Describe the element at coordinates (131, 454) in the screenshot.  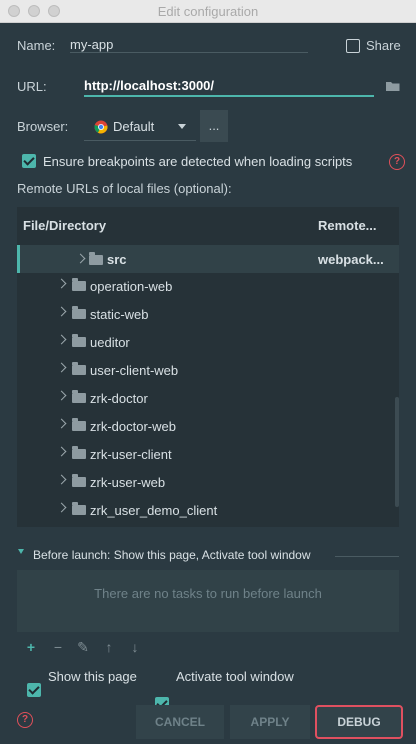
I see `file-name: zrk-user-client` at that location.